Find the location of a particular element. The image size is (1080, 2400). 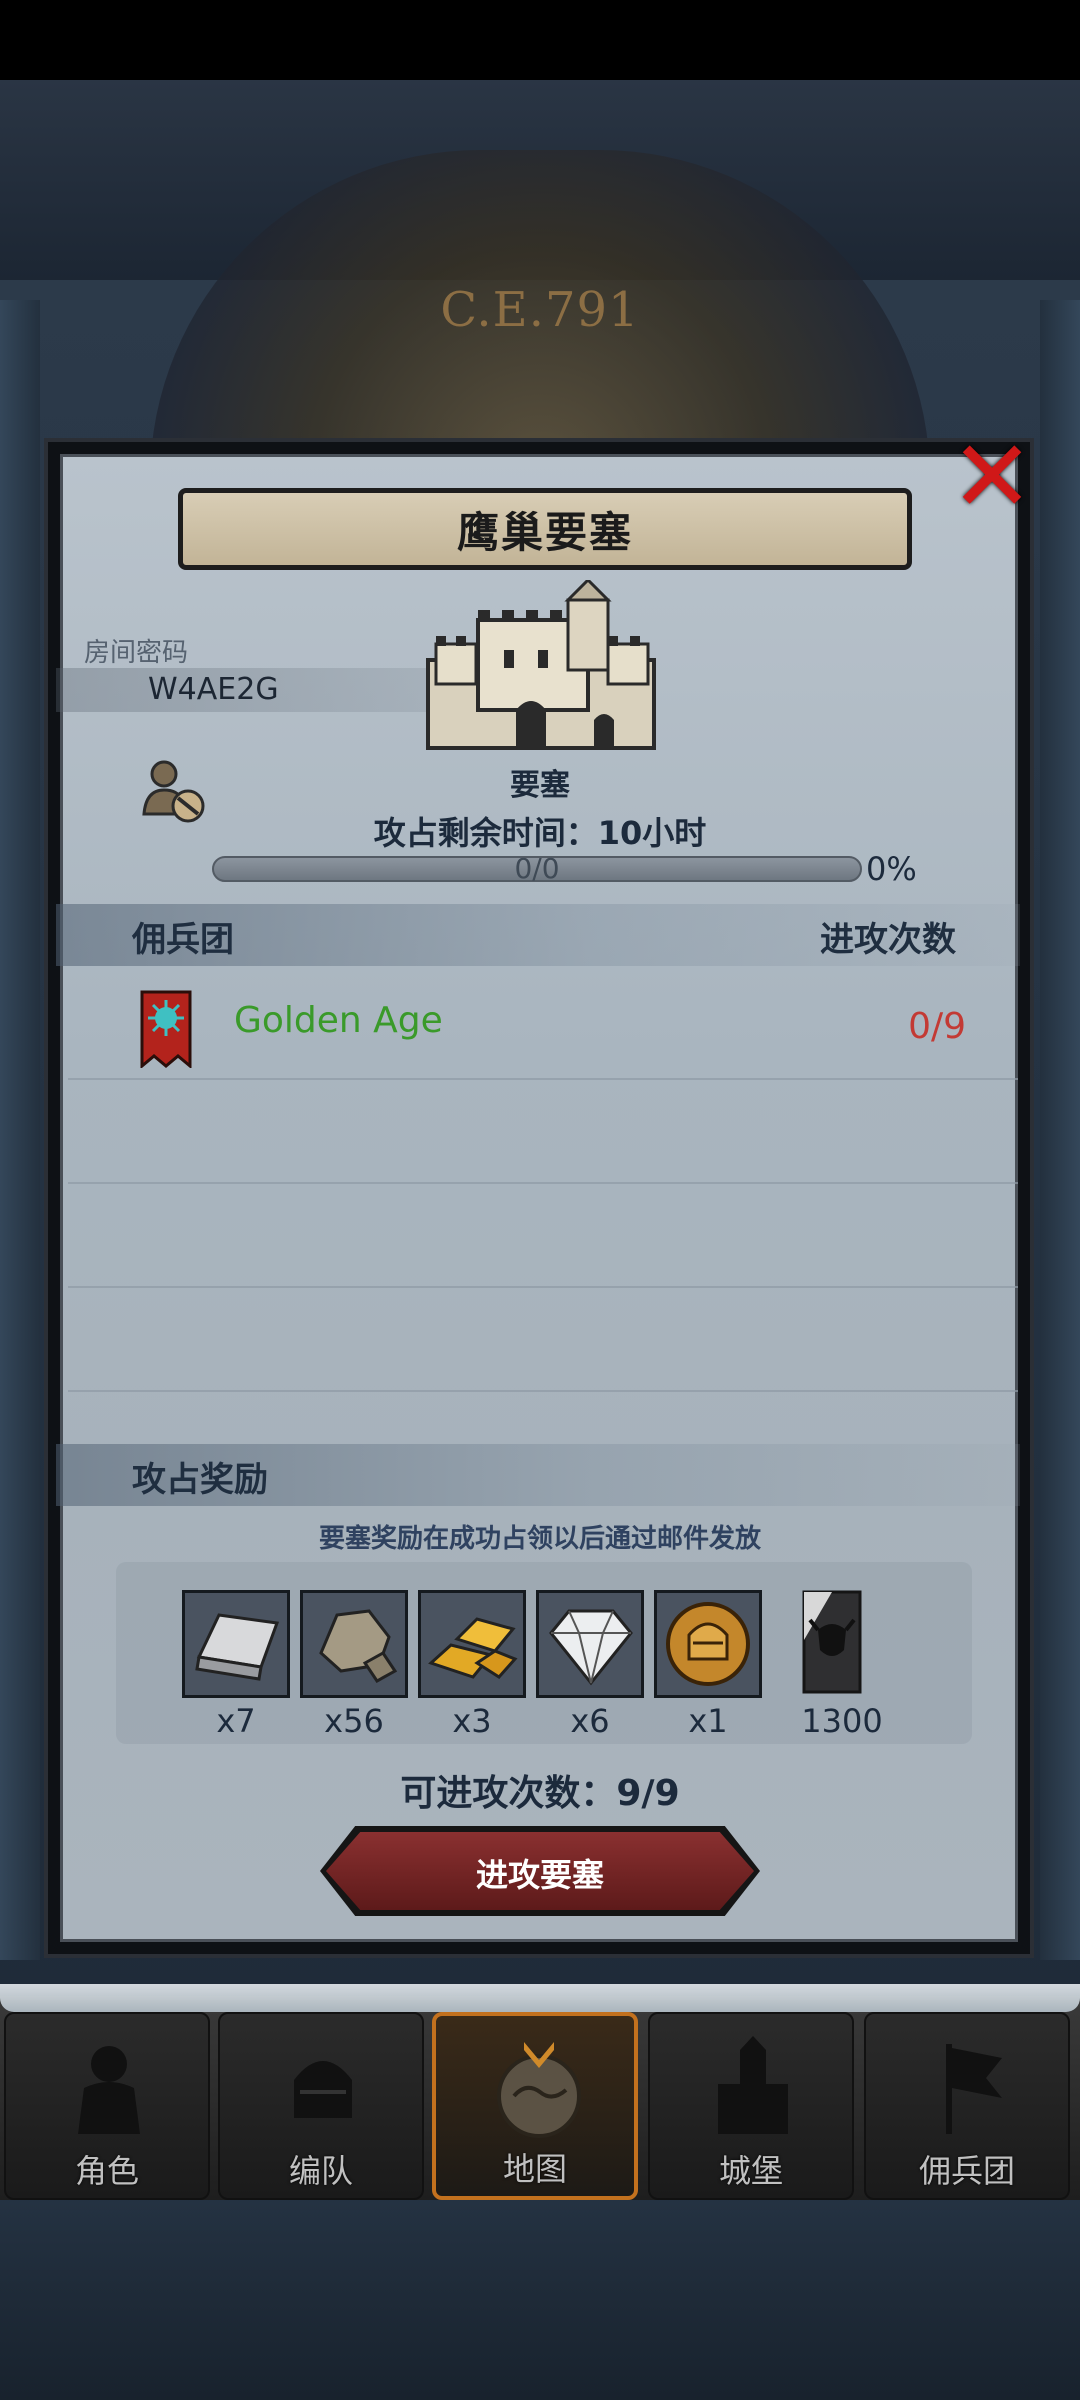

close-x-icon: ✕ is located at coordinates (992, 477).